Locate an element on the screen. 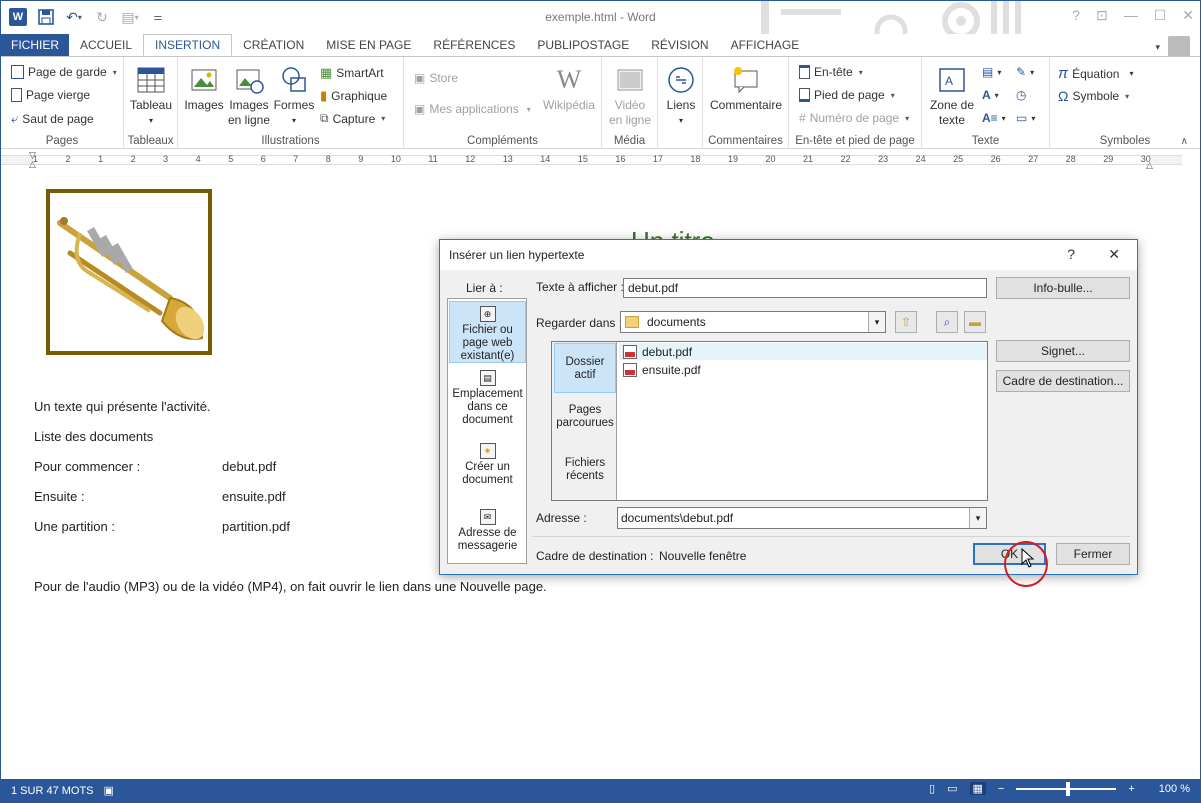  file-row-2: ensuite.pdf is located at coordinates (803, 369).